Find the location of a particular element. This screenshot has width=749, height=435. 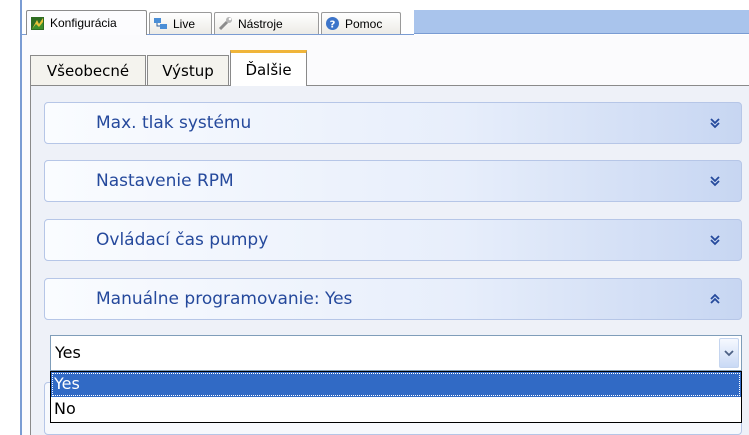

chevron-down-icon is located at coordinates (729, 353).